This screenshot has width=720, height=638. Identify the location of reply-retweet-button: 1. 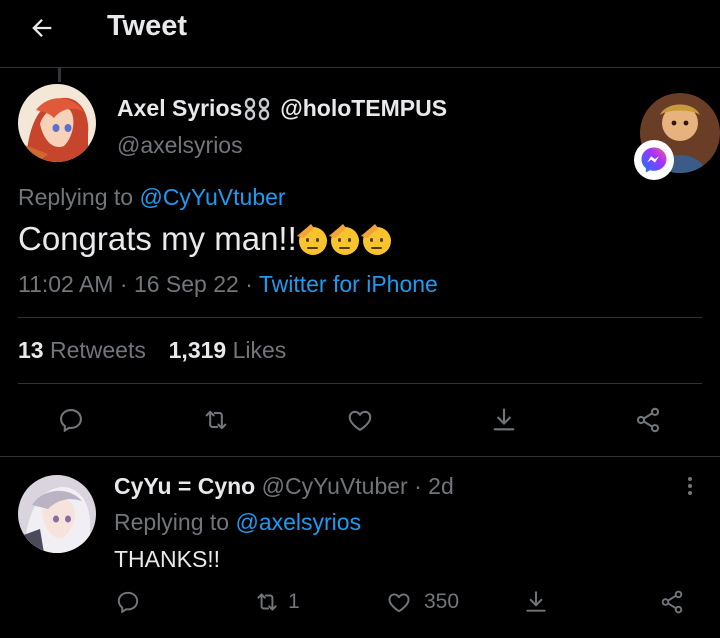
(277, 602).